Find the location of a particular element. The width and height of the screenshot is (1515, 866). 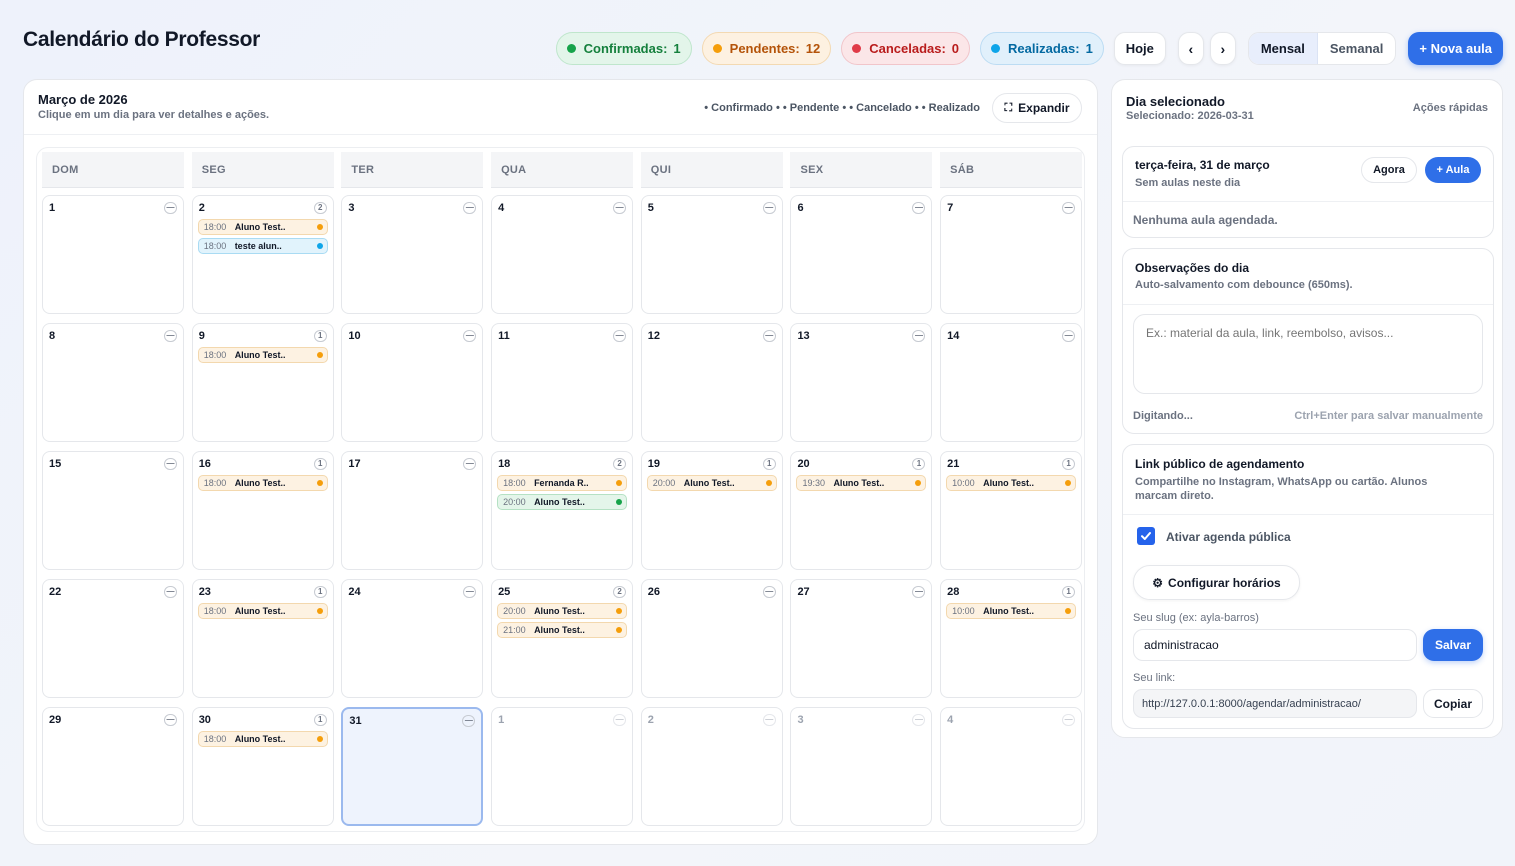

day-cell: 26 — is located at coordinates (711, 638).